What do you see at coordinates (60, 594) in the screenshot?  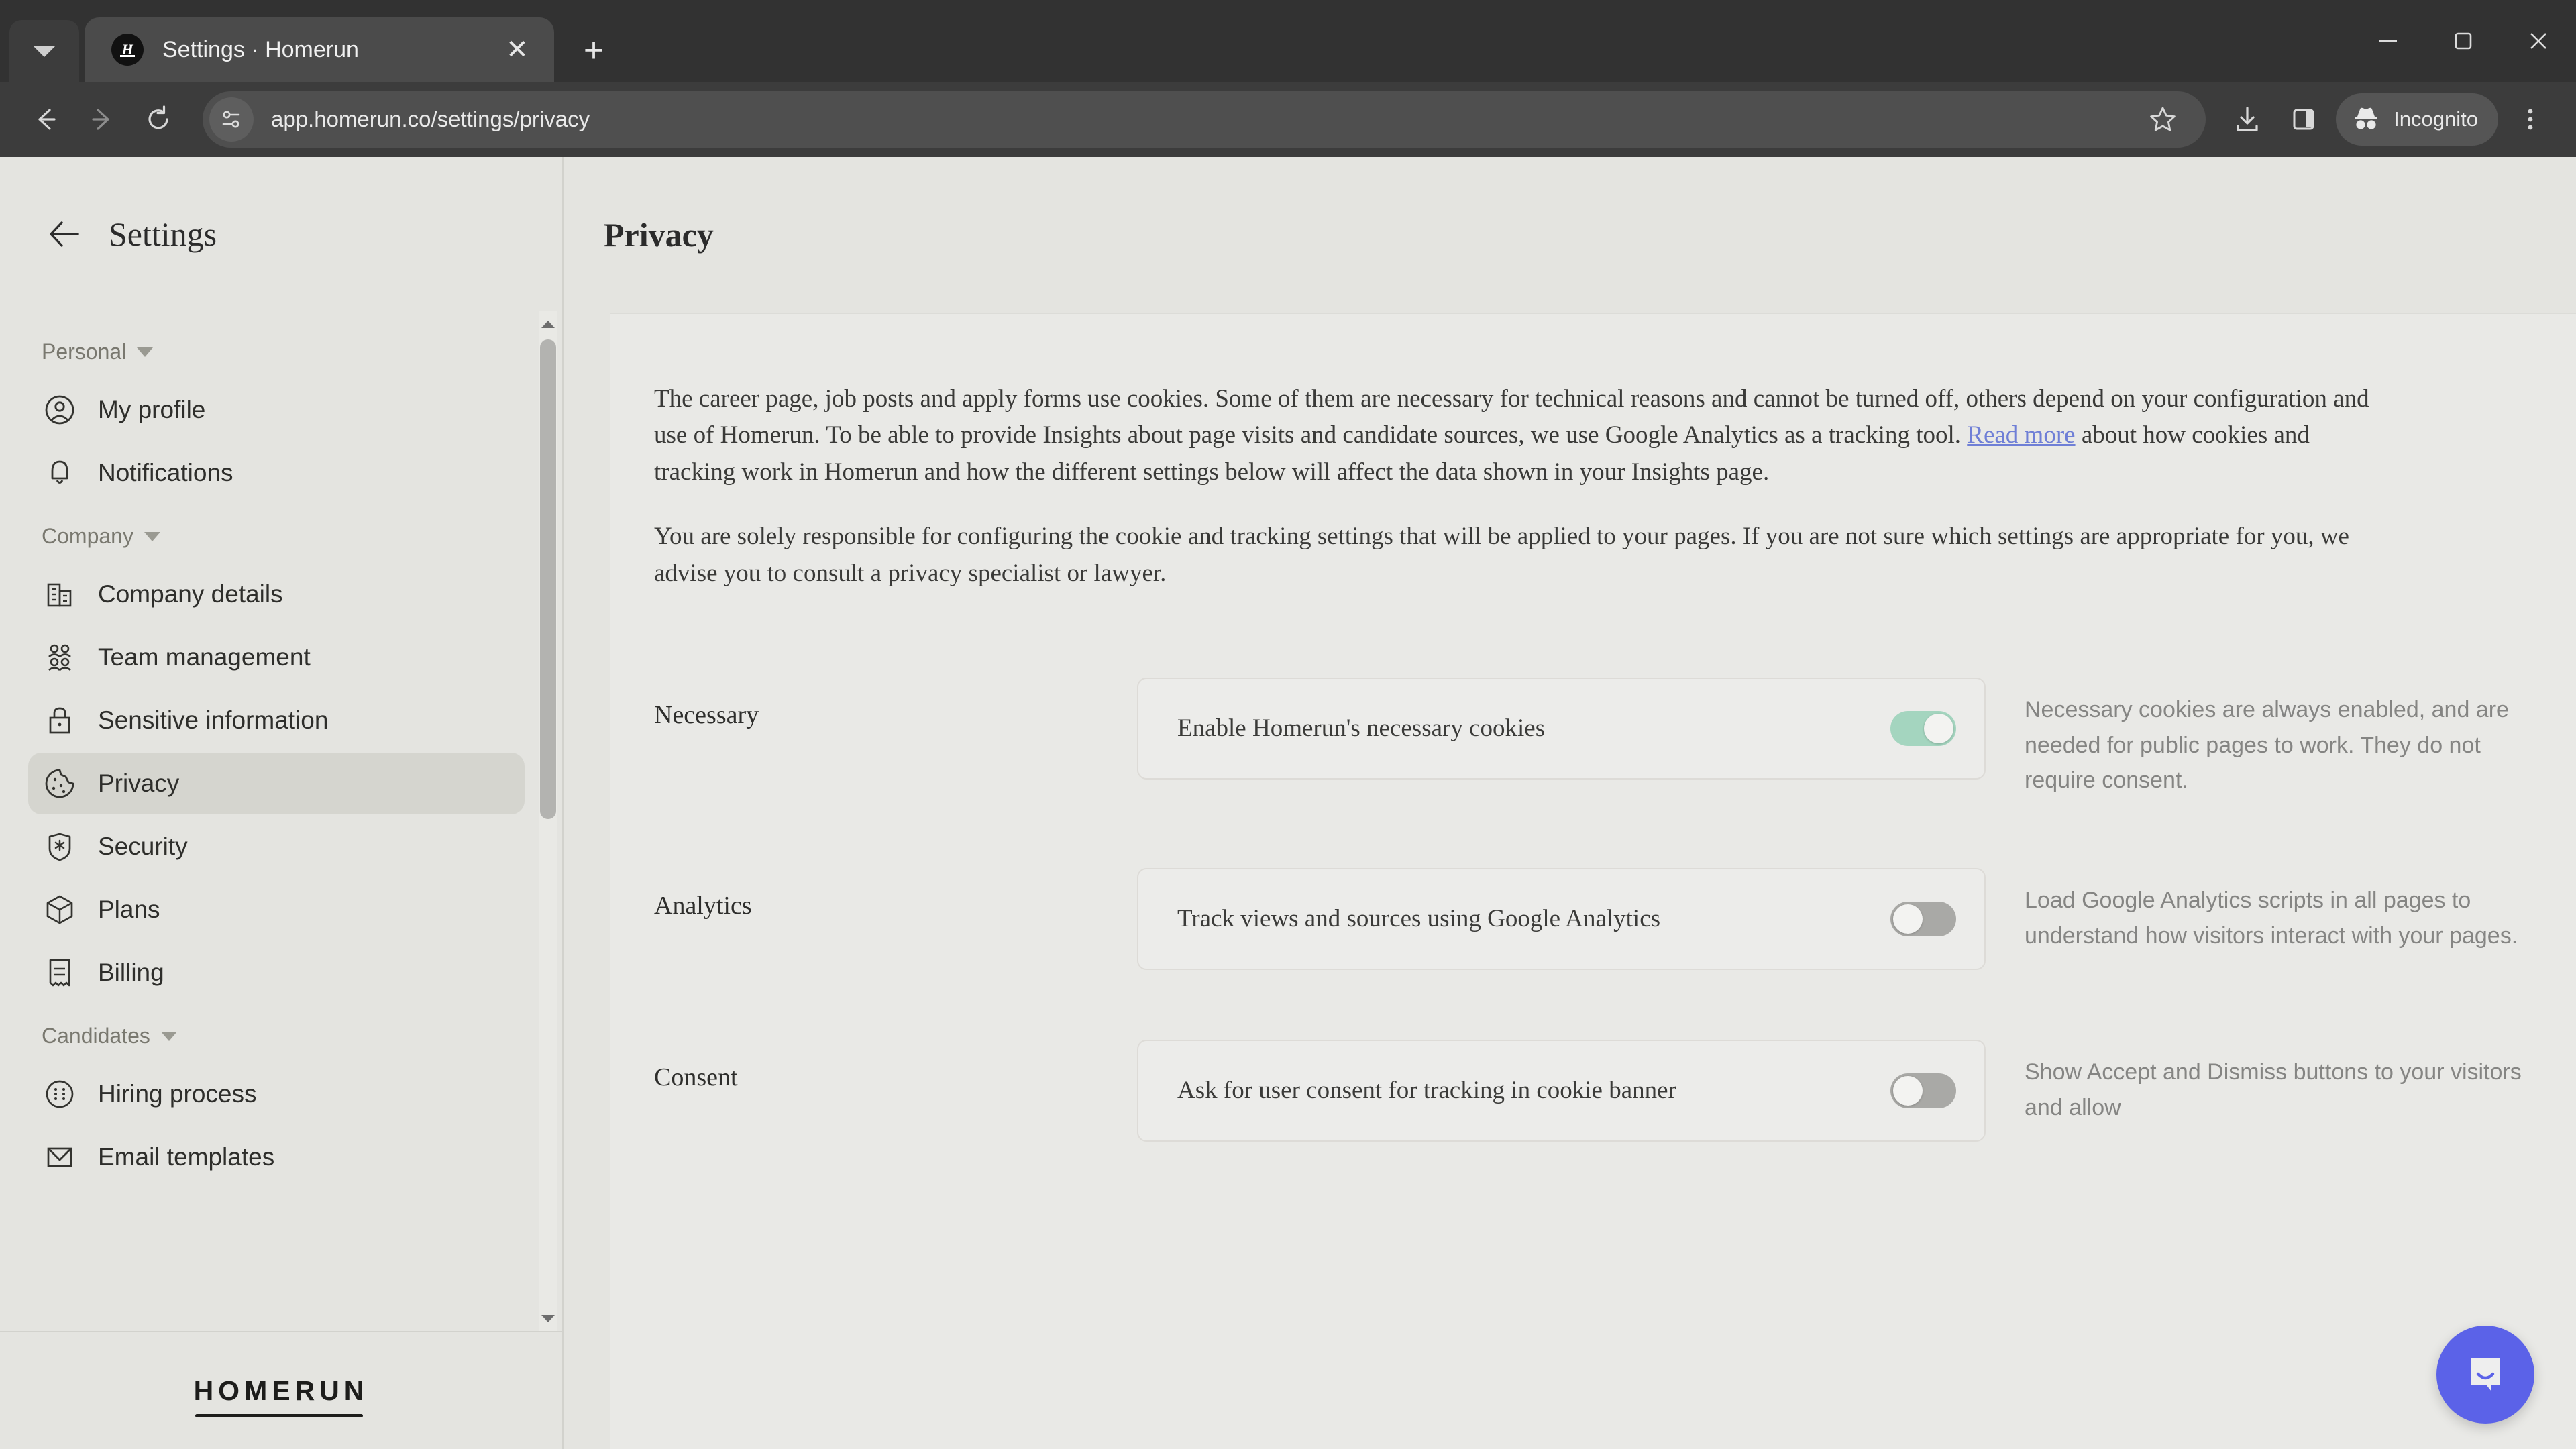 I see `building-icon` at bounding box center [60, 594].